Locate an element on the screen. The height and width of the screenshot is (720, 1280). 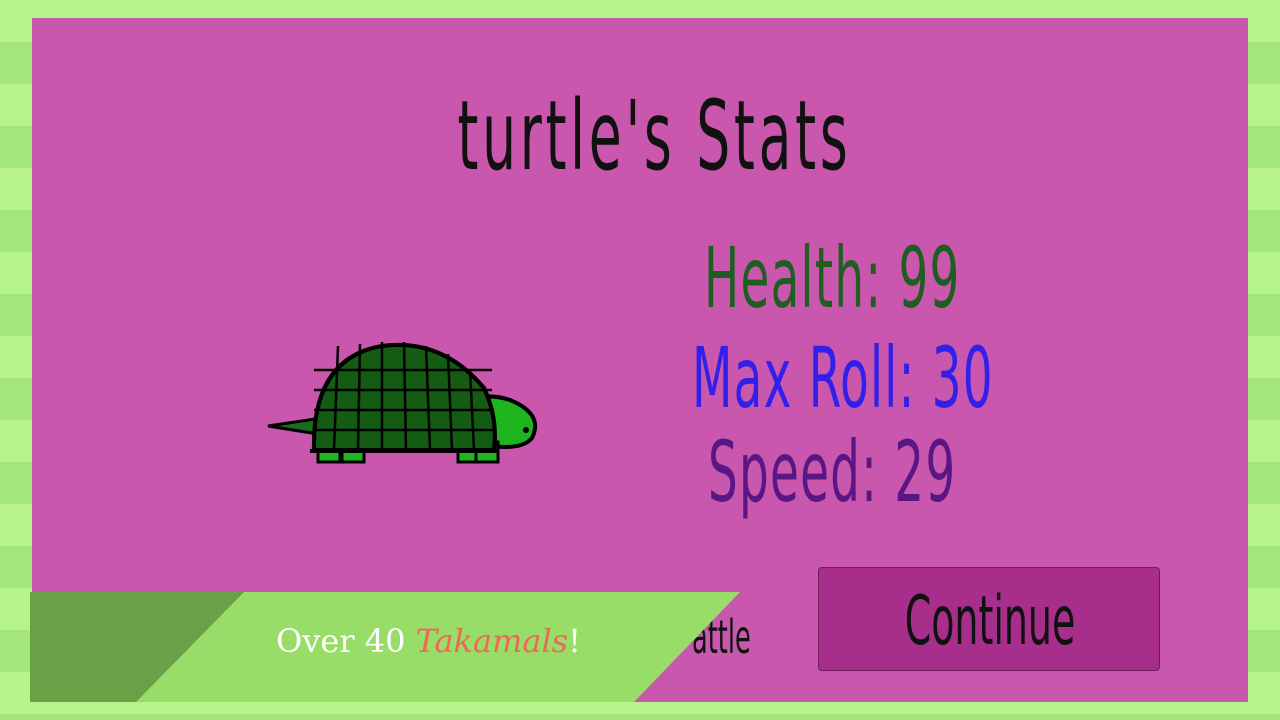
promo-banner: Over 40 Takamals! is located at coordinates (385, 647).